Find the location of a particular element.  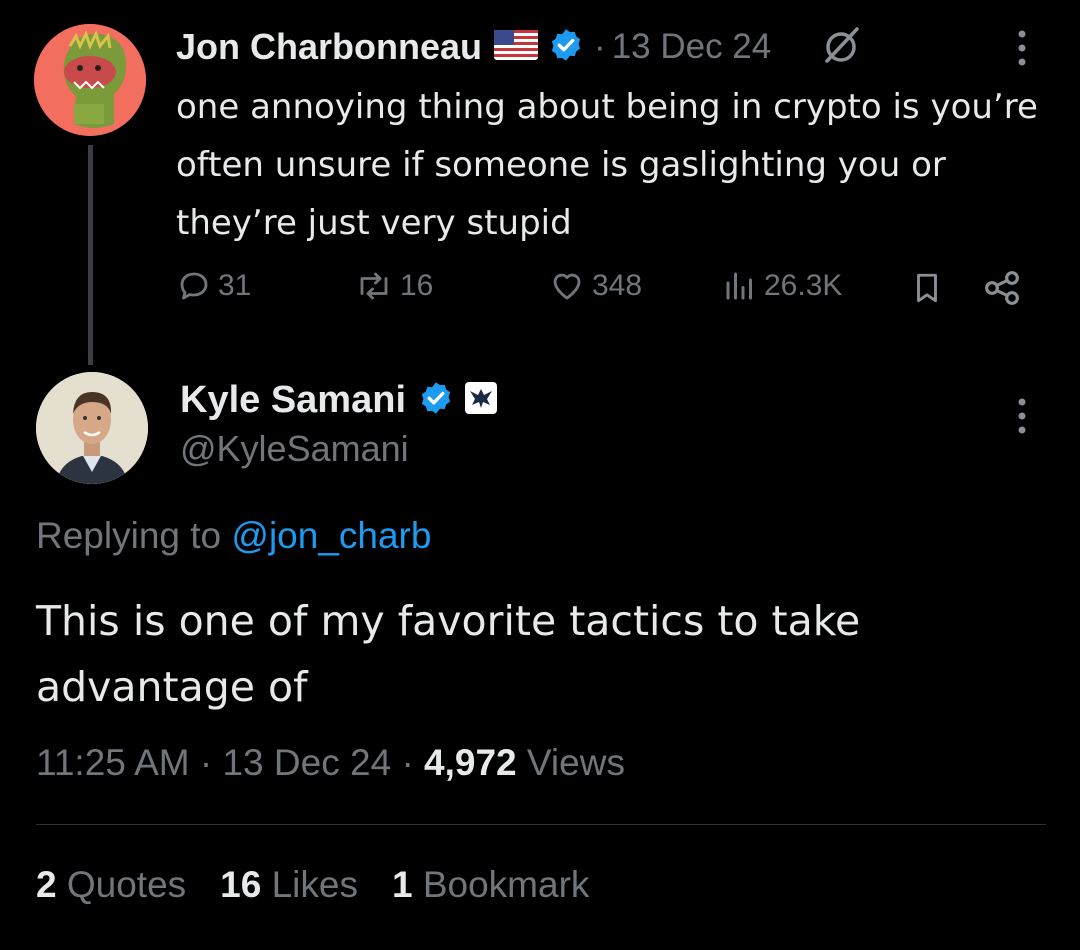

thread-connector-line is located at coordinates (90, 255).